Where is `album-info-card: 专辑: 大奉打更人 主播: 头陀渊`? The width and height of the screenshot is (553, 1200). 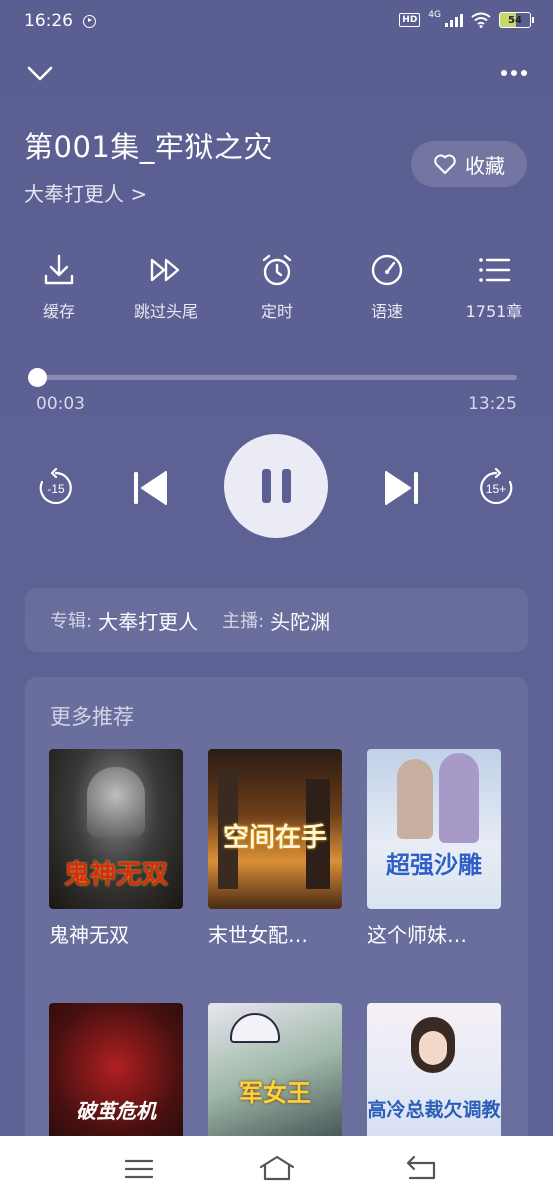
album-info-card: 专辑: 大奉打更人 主播: 头陀渊 is located at coordinates (276, 620).